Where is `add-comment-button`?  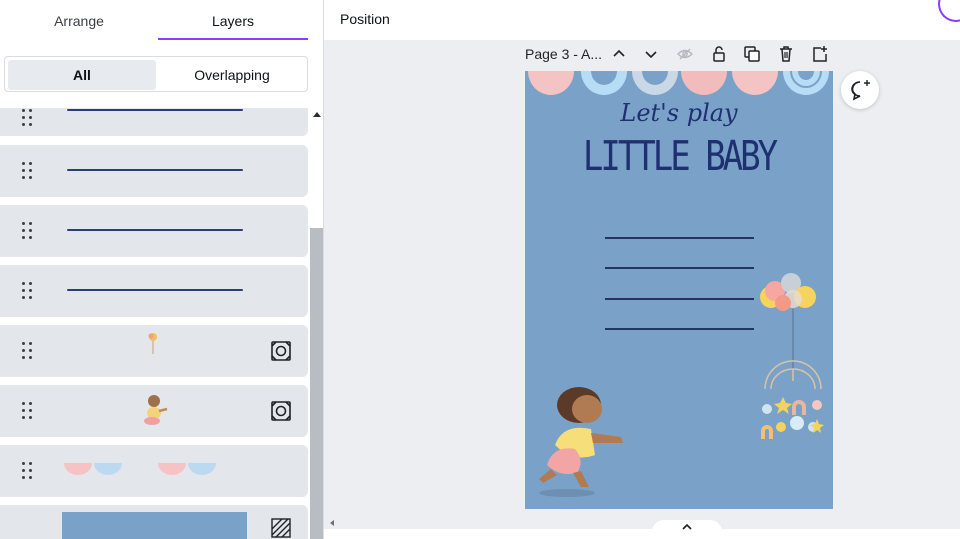
add-comment-button is located at coordinates (860, 90).